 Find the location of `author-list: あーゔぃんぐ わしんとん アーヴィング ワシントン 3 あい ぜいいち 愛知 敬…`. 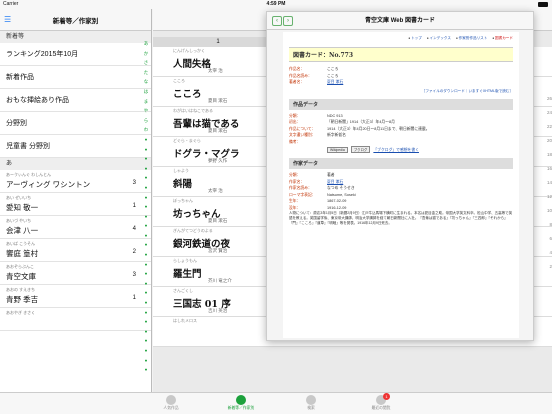

author-list: あーゔぃんぐ わしんとん アーヴィング ワシントン 3 あい ぜいいち 愛知 敬… is located at coordinates (75, 250).